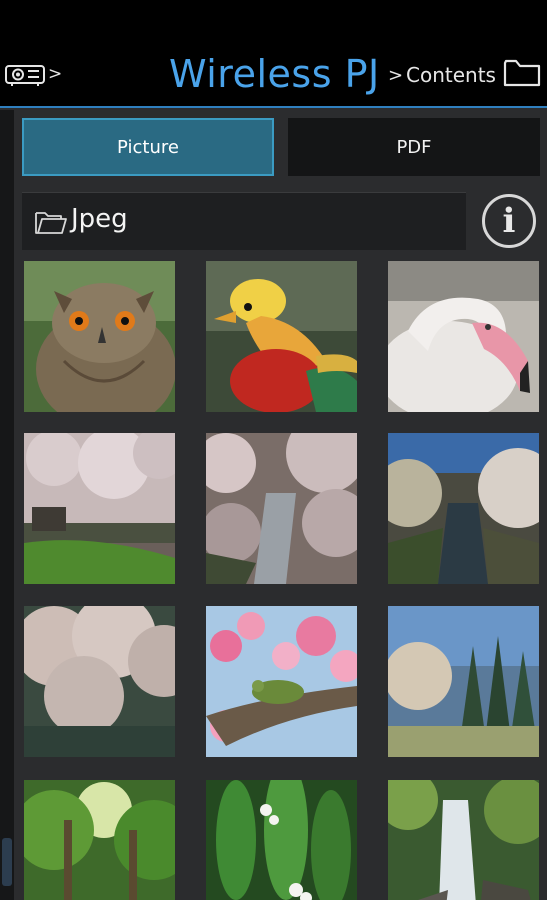 The width and height of the screenshot is (547, 900). What do you see at coordinates (451, 75) in the screenshot?
I see `breadcrumb-contents: Contents` at bounding box center [451, 75].